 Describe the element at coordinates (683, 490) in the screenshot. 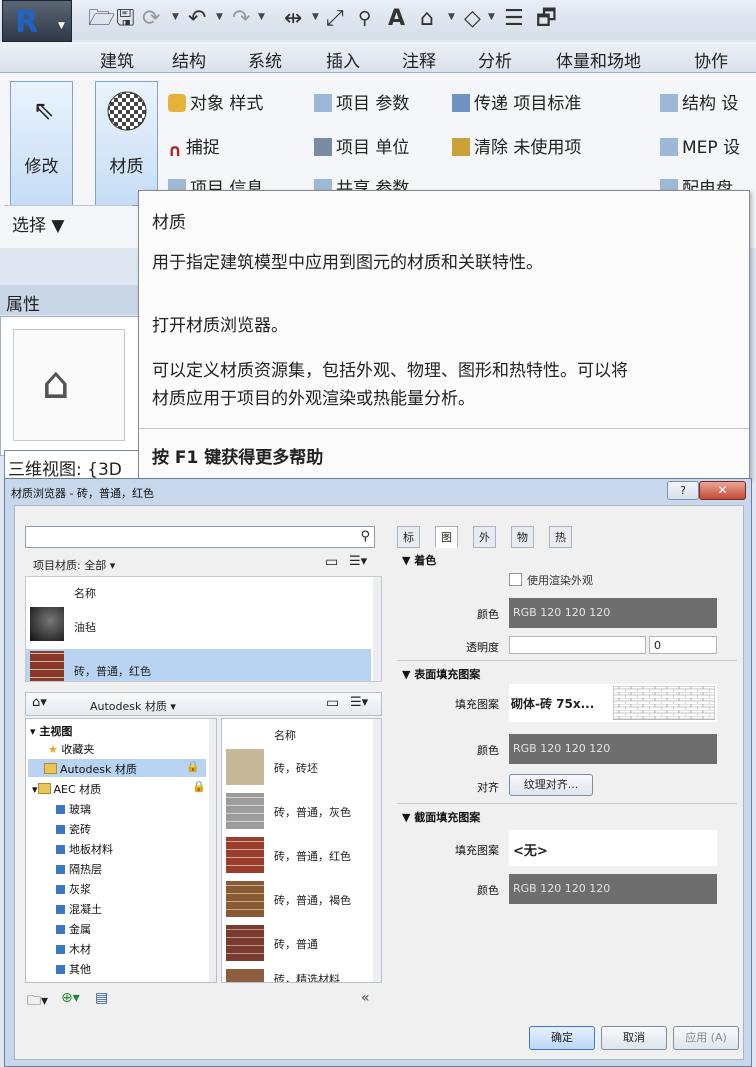

I see `help-button: ?` at that location.